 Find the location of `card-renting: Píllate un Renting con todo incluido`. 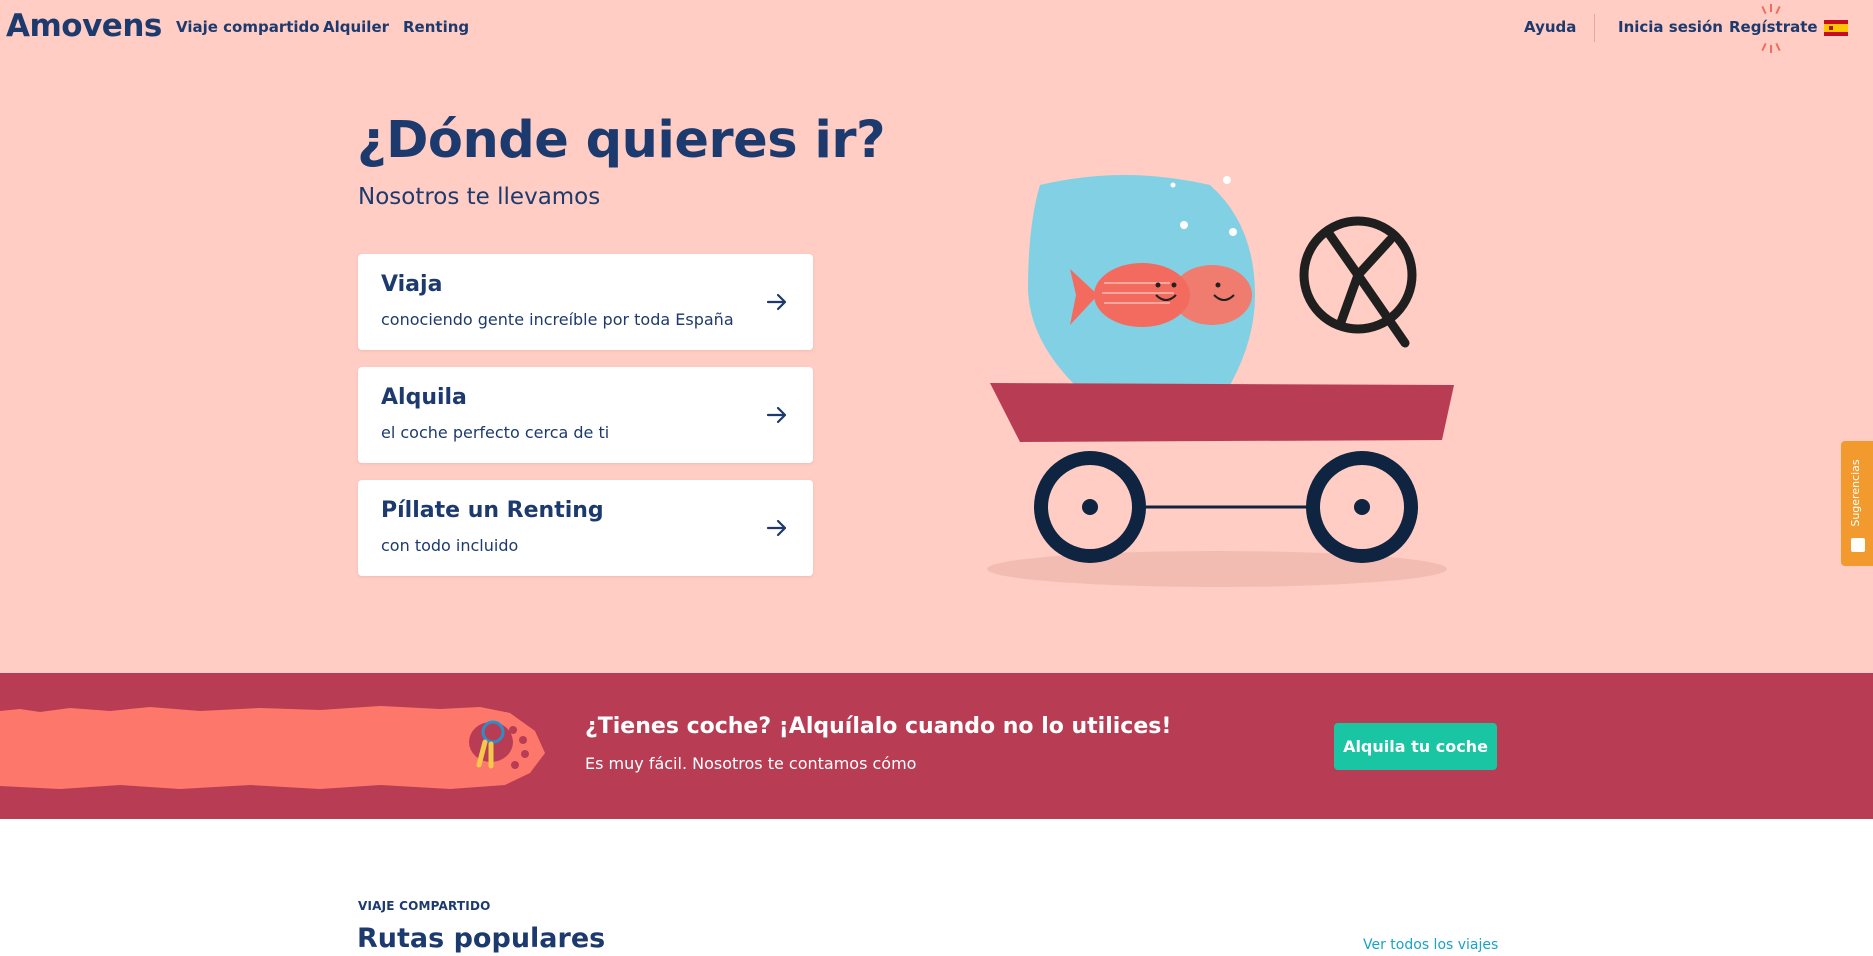

card-renting: Píllate un Renting con todo incluido is located at coordinates (585, 528).